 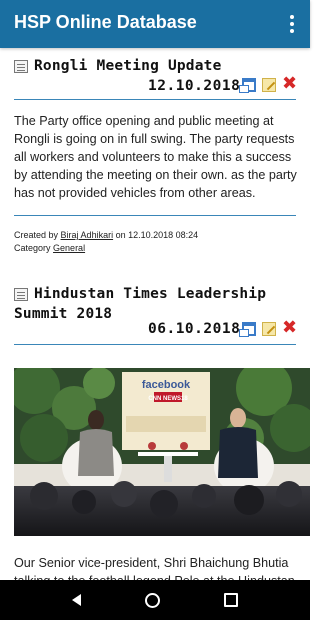 I want to click on home-icon, so click(x=152, y=600).